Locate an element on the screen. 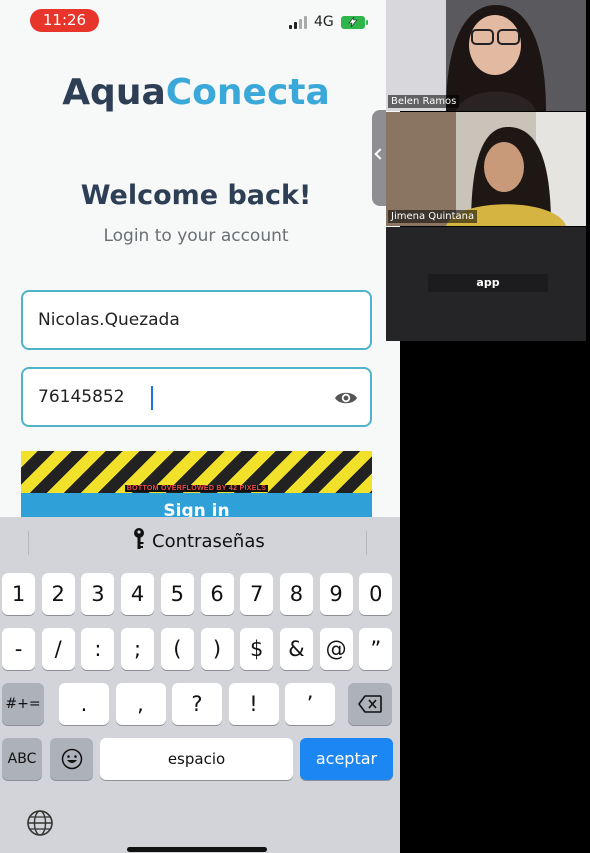 Image resolution: width=590 pixels, height=853 pixels. status-bar: 11:26 4G is located at coordinates (200, 22).